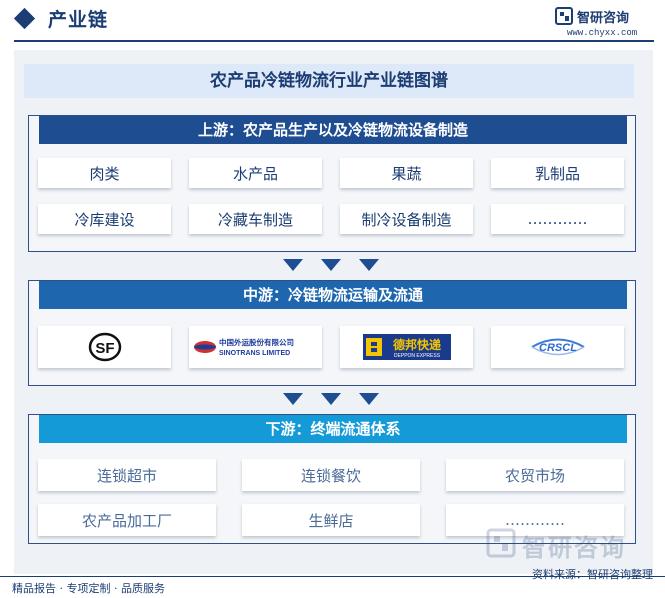  I want to click on page-title: 产业链, so click(78, 20).